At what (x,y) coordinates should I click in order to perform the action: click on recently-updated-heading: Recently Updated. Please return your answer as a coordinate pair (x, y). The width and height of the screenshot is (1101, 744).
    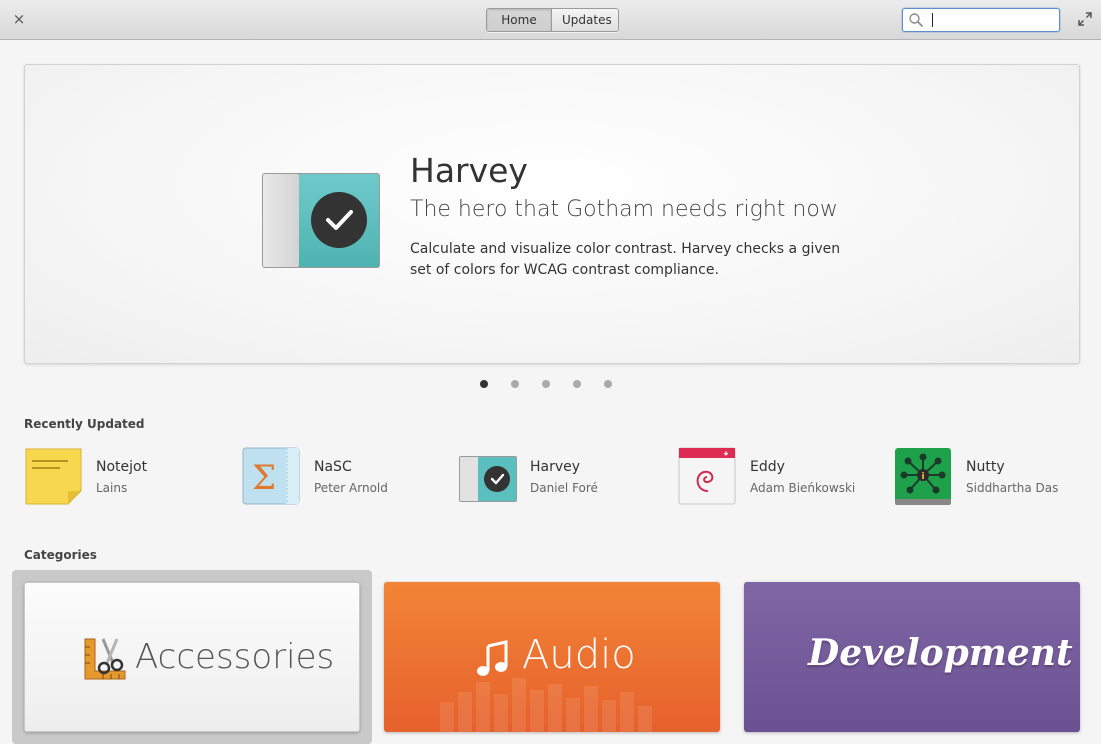
    Looking at the image, I should click on (84, 424).